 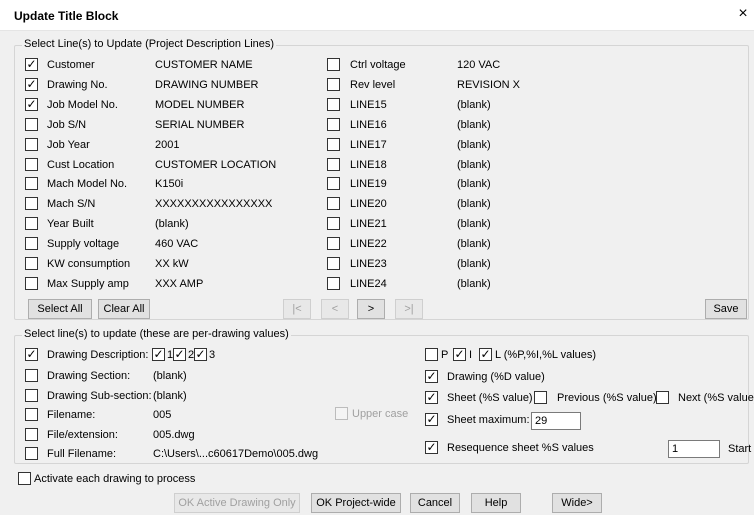 I want to click on project-line-18-checkbox, so click(x=333, y=164).